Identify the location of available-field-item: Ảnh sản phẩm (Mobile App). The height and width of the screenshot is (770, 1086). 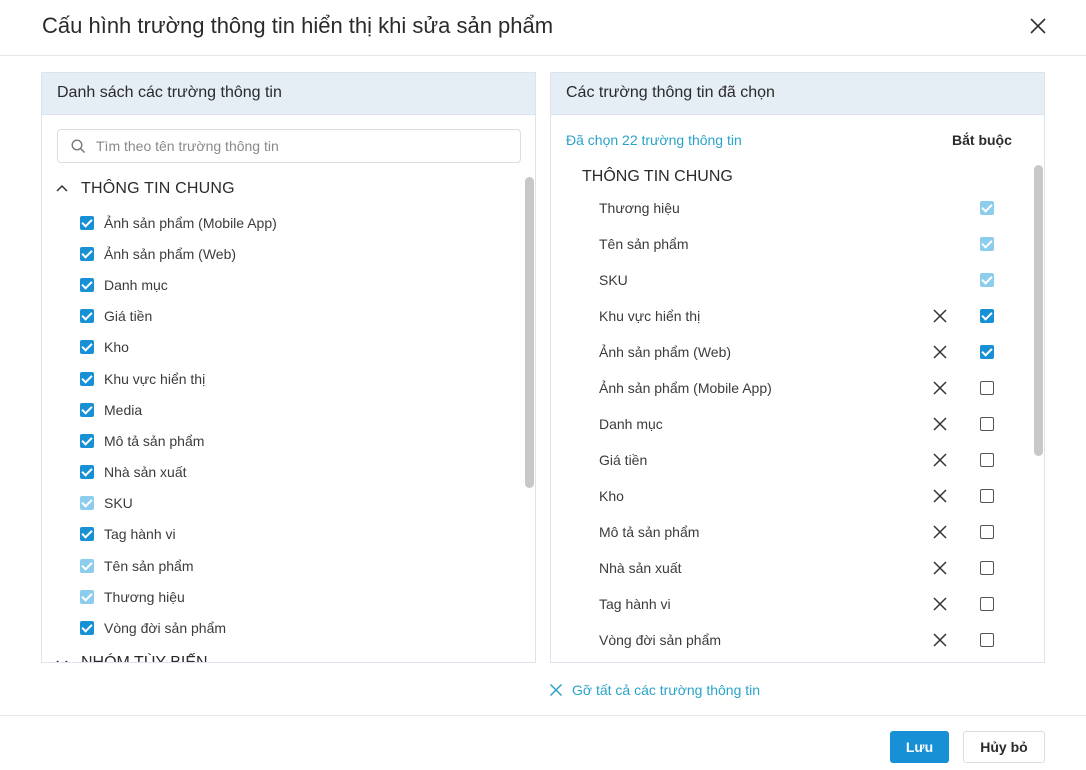
(300, 222).